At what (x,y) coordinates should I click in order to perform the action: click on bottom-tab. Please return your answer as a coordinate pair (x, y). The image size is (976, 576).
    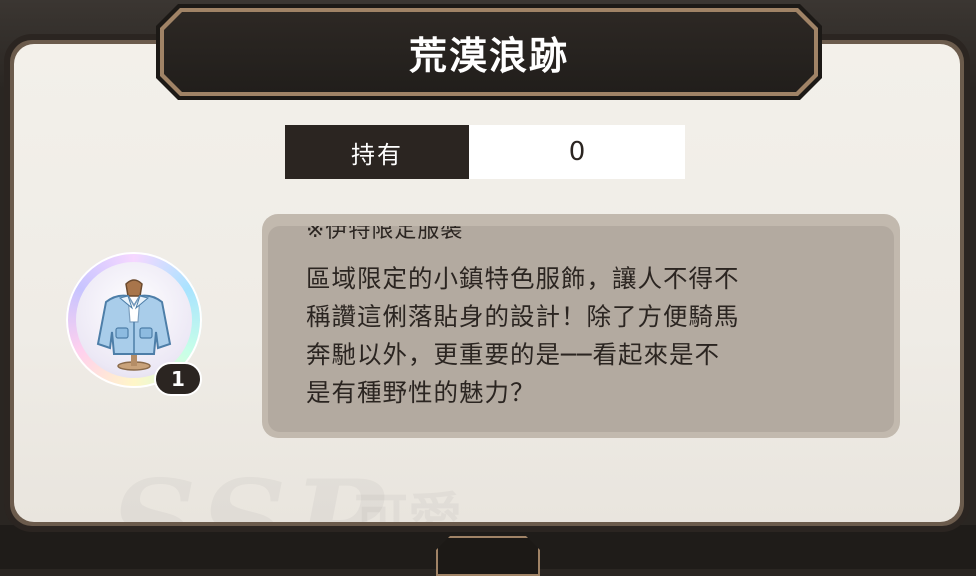
    Looking at the image, I should click on (488, 556).